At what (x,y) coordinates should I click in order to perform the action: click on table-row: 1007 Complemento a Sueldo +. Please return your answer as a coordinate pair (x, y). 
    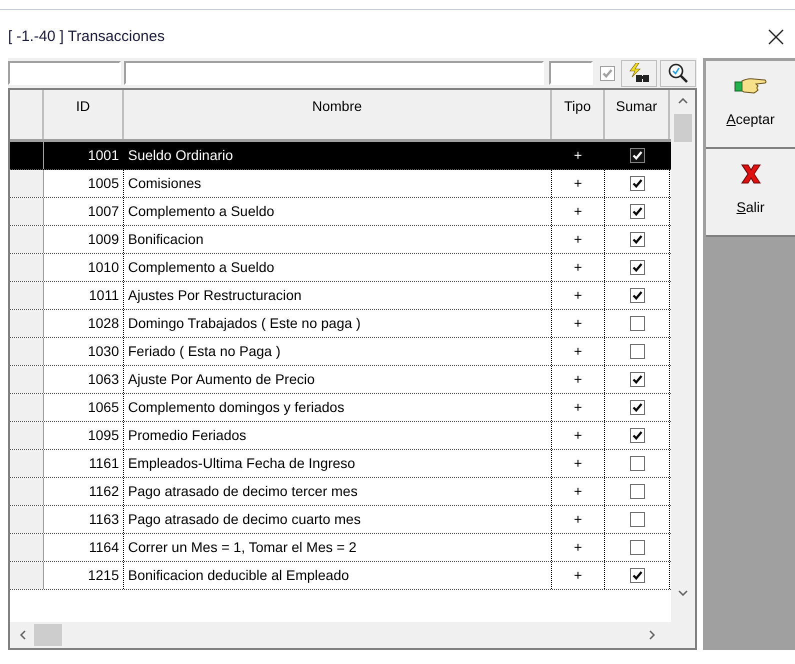
    Looking at the image, I should click on (340, 212).